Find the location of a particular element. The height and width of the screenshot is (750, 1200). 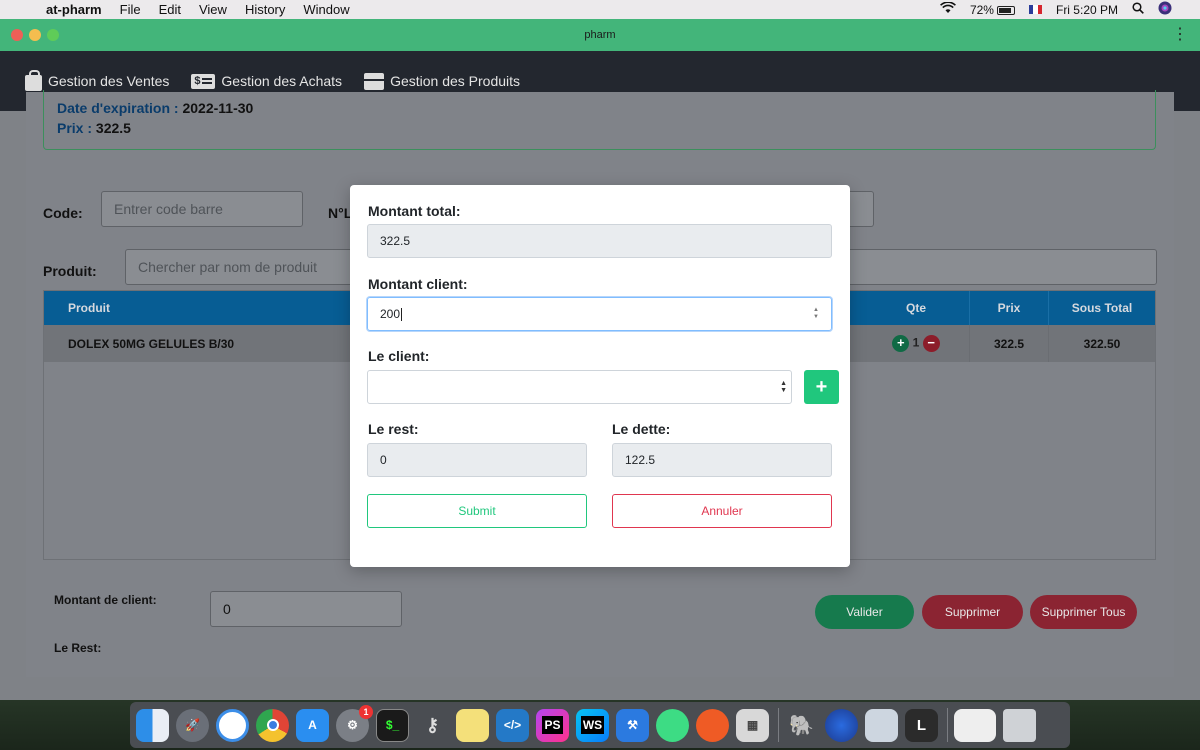

preview-icon is located at coordinates (881, 725).